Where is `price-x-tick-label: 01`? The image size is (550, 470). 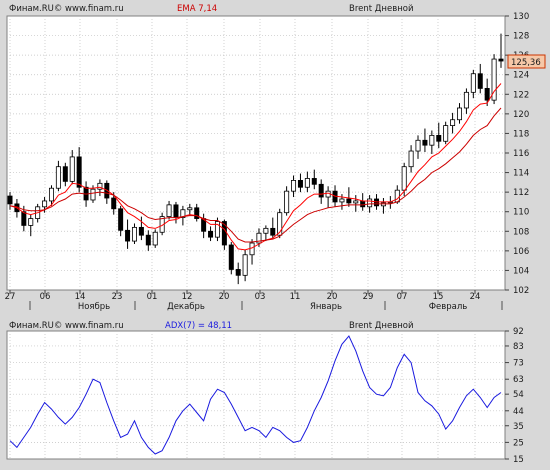 price-x-tick-label: 01 is located at coordinates (152, 297).